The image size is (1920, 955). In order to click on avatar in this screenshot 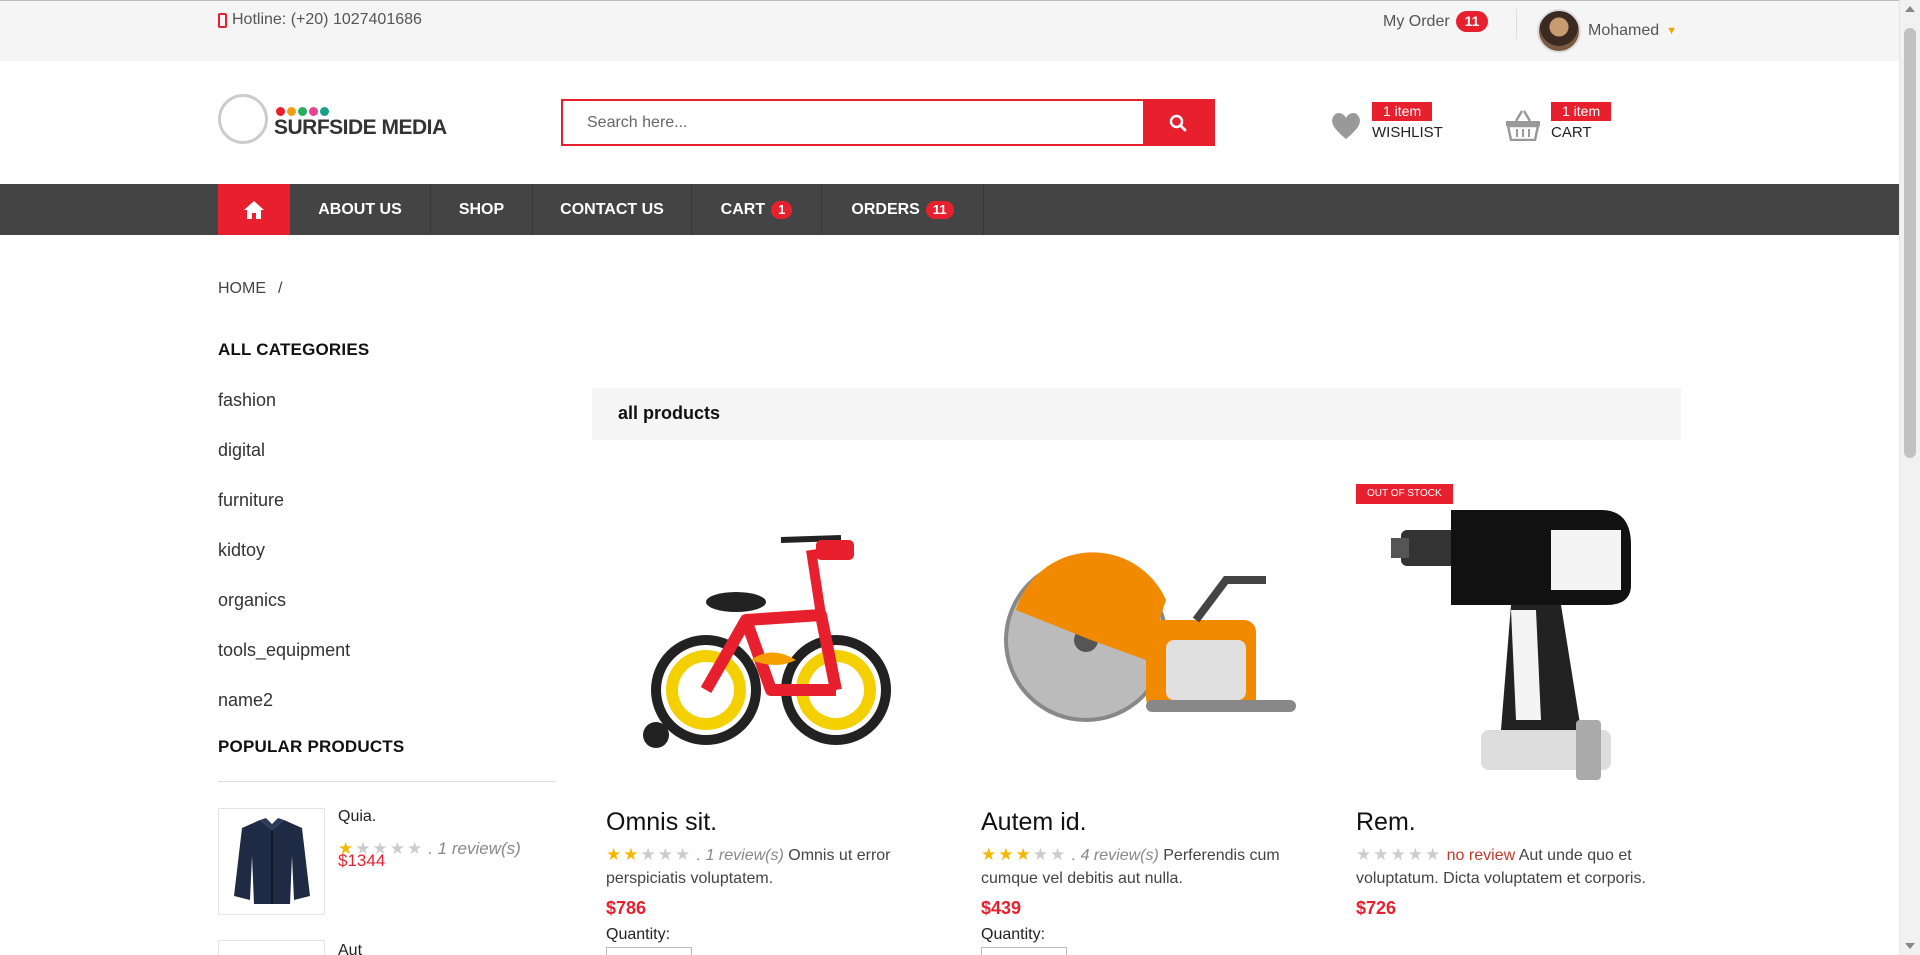, I will do `click(1559, 31)`.